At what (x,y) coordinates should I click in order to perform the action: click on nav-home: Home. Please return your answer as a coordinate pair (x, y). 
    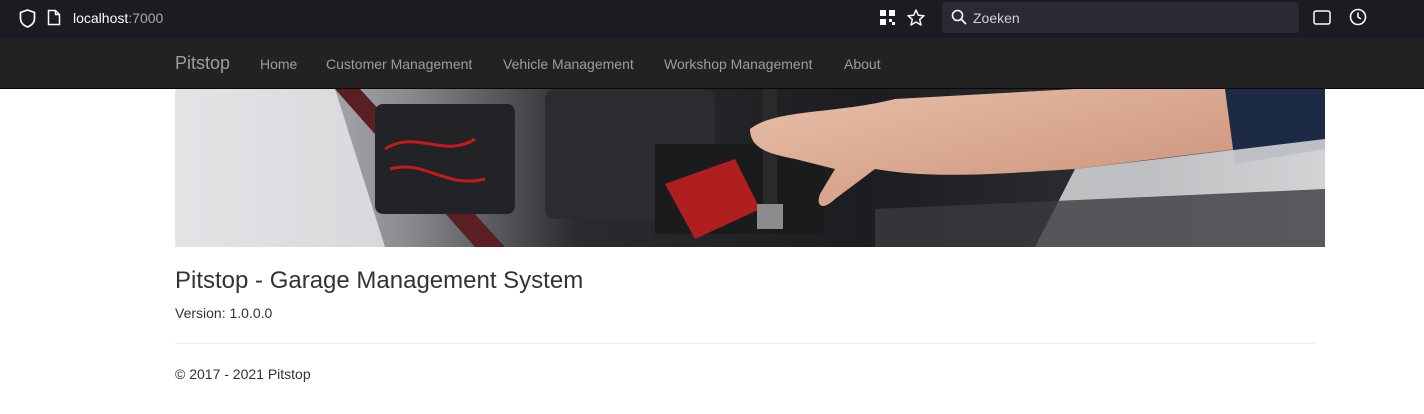
    Looking at the image, I should click on (278, 64).